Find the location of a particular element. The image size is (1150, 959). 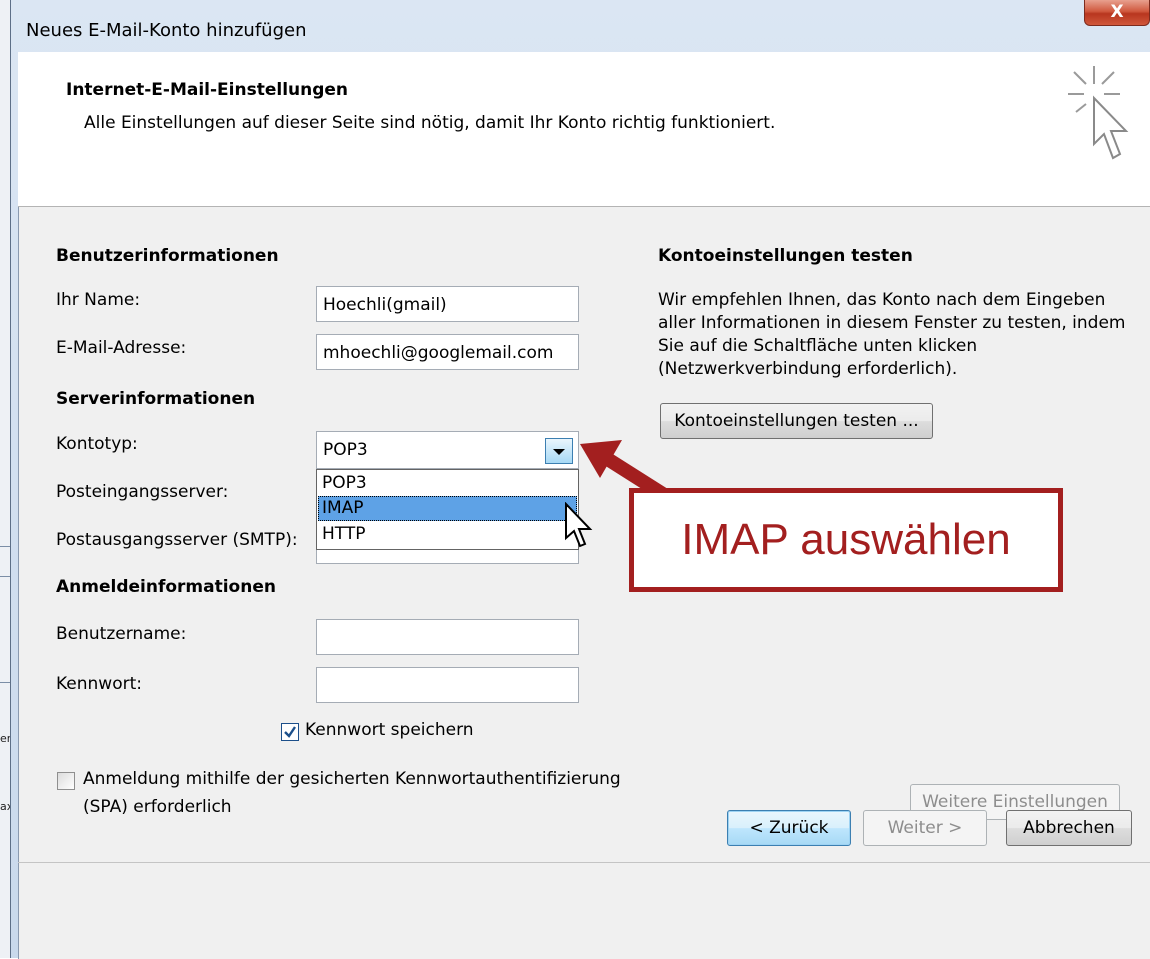

dropdown-option-imap: IMAP is located at coordinates (447, 508).